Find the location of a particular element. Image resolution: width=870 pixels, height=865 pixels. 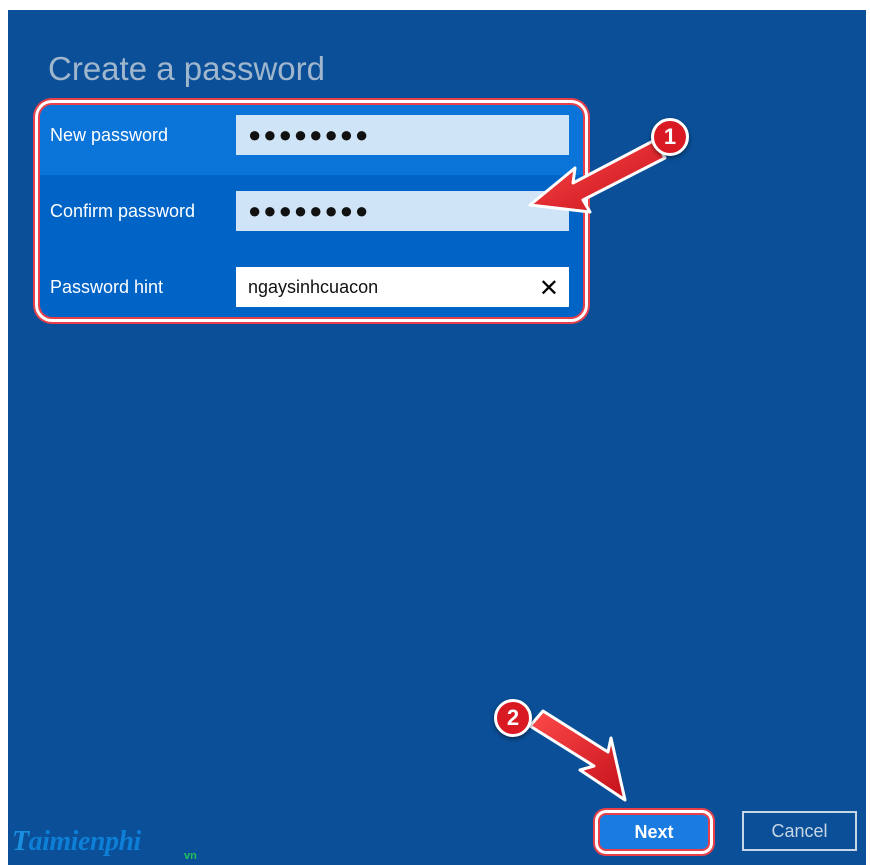

confirm-password-field: ●●●●●●●● is located at coordinates (402, 211).